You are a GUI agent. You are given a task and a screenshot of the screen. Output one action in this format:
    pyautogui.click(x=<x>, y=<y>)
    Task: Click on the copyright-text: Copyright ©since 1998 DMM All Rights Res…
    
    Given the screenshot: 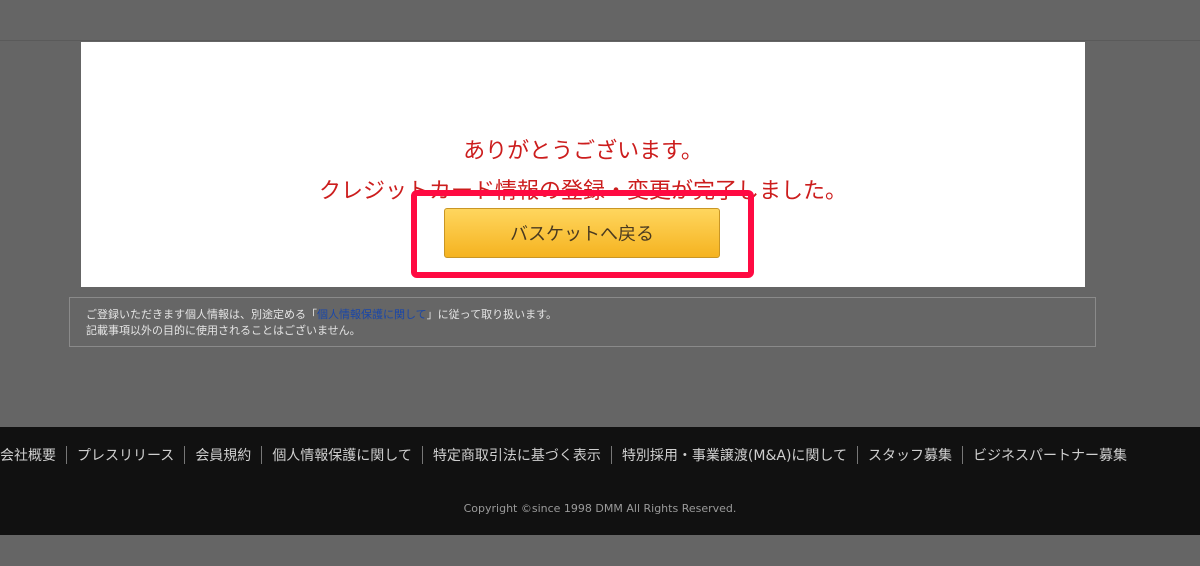 What is the action you would take?
    pyautogui.click(x=600, y=508)
    